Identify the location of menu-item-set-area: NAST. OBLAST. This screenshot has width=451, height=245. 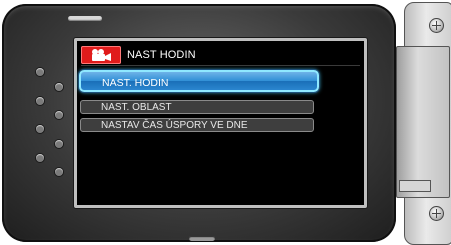
(197, 107).